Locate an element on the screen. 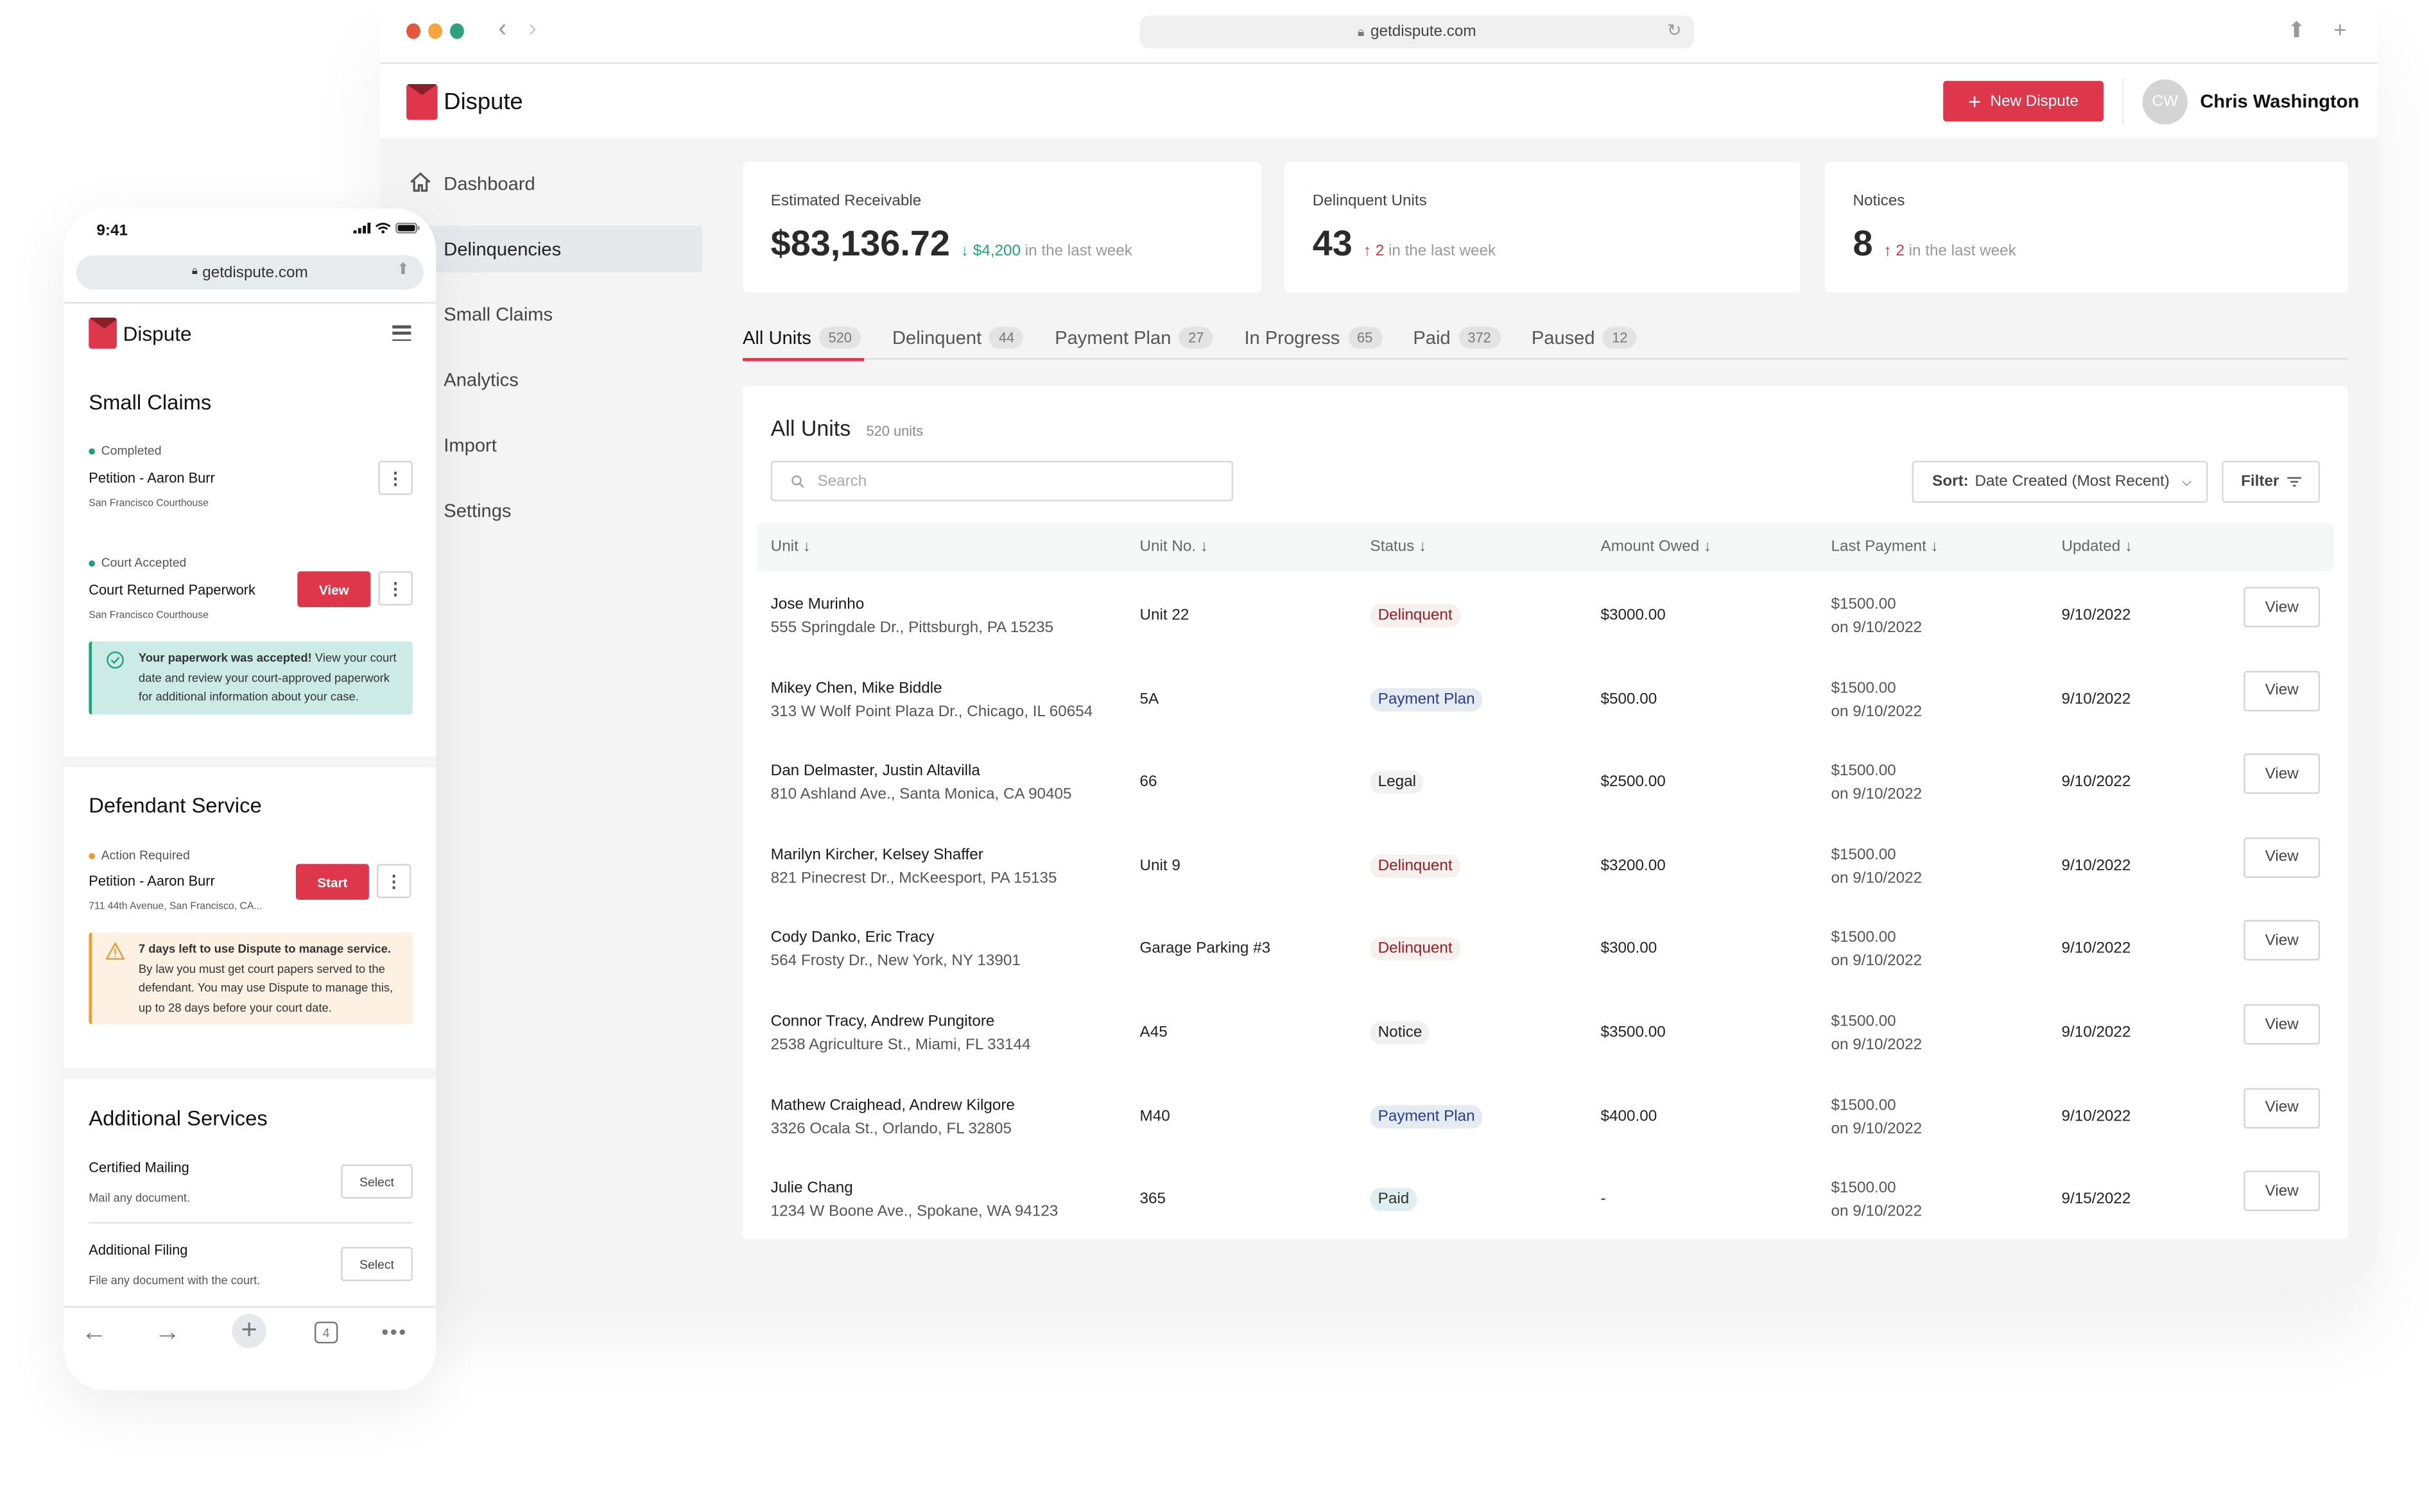 Image resolution: width=2429 pixels, height=1512 pixels. lock-icon: 🔒︎ is located at coordinates (1361, 31).